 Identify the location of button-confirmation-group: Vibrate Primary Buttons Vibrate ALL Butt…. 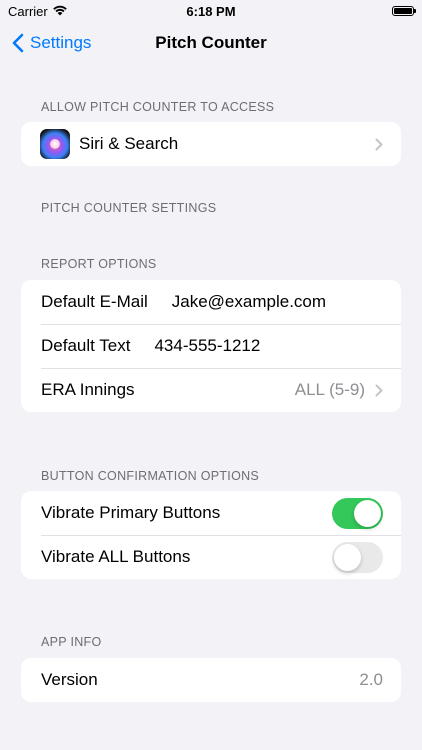
(211, 535).